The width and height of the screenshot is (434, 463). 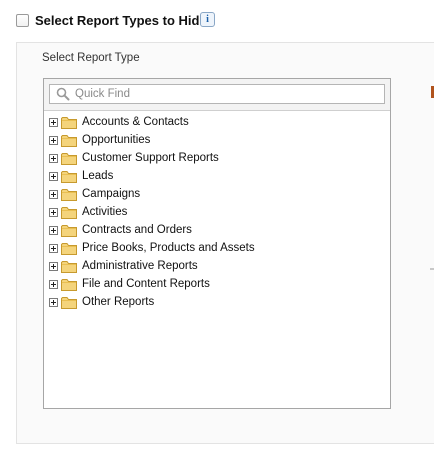 I want to click on tree-item-campaigns: Campaigns, so click(x=217, y=194).